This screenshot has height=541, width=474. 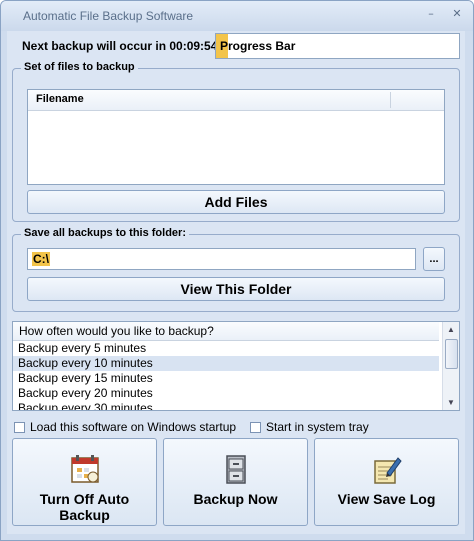 What do you see at coordinates (236, 202) in the screenshot?
I see `add-files-button: Add Files` at bounding box center [236, 202].